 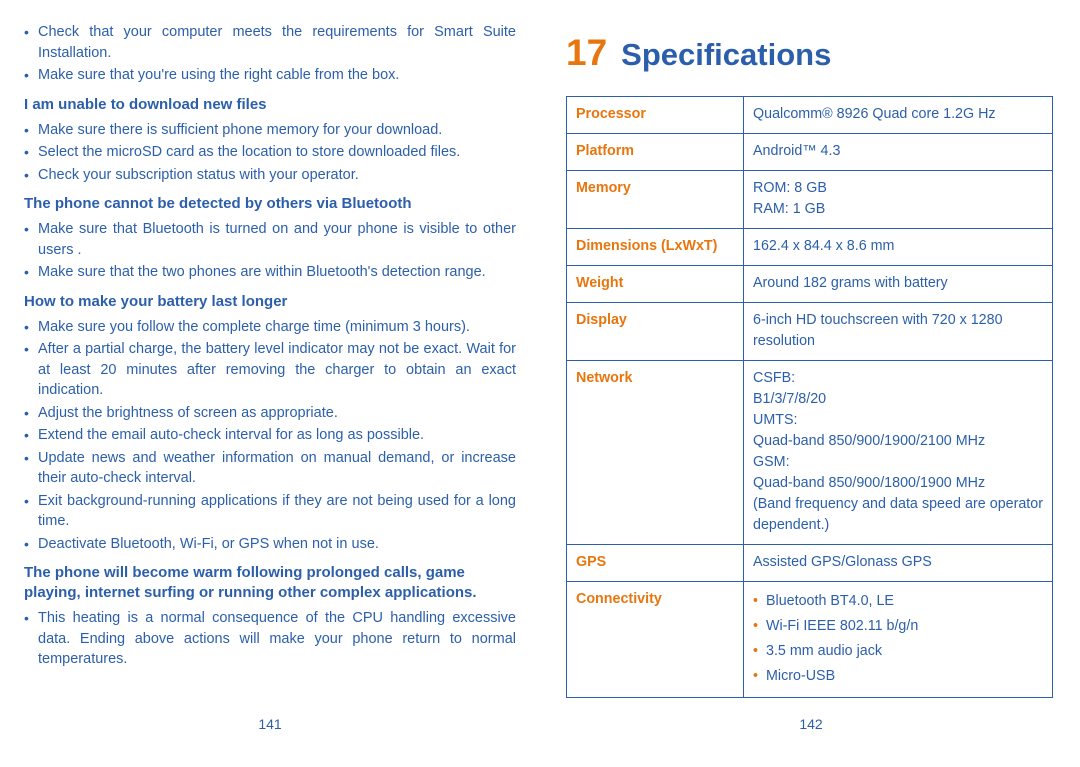 I want to click on spec-value-line: CSFB:, so click(x=774, y=378).